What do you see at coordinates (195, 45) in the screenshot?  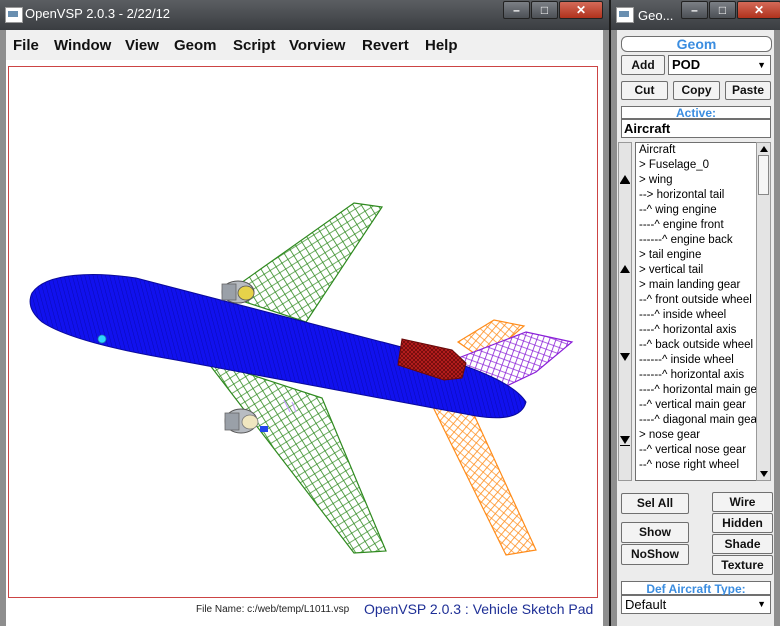 I see `menu-geom: Geom` at bounding box center [195, 45].